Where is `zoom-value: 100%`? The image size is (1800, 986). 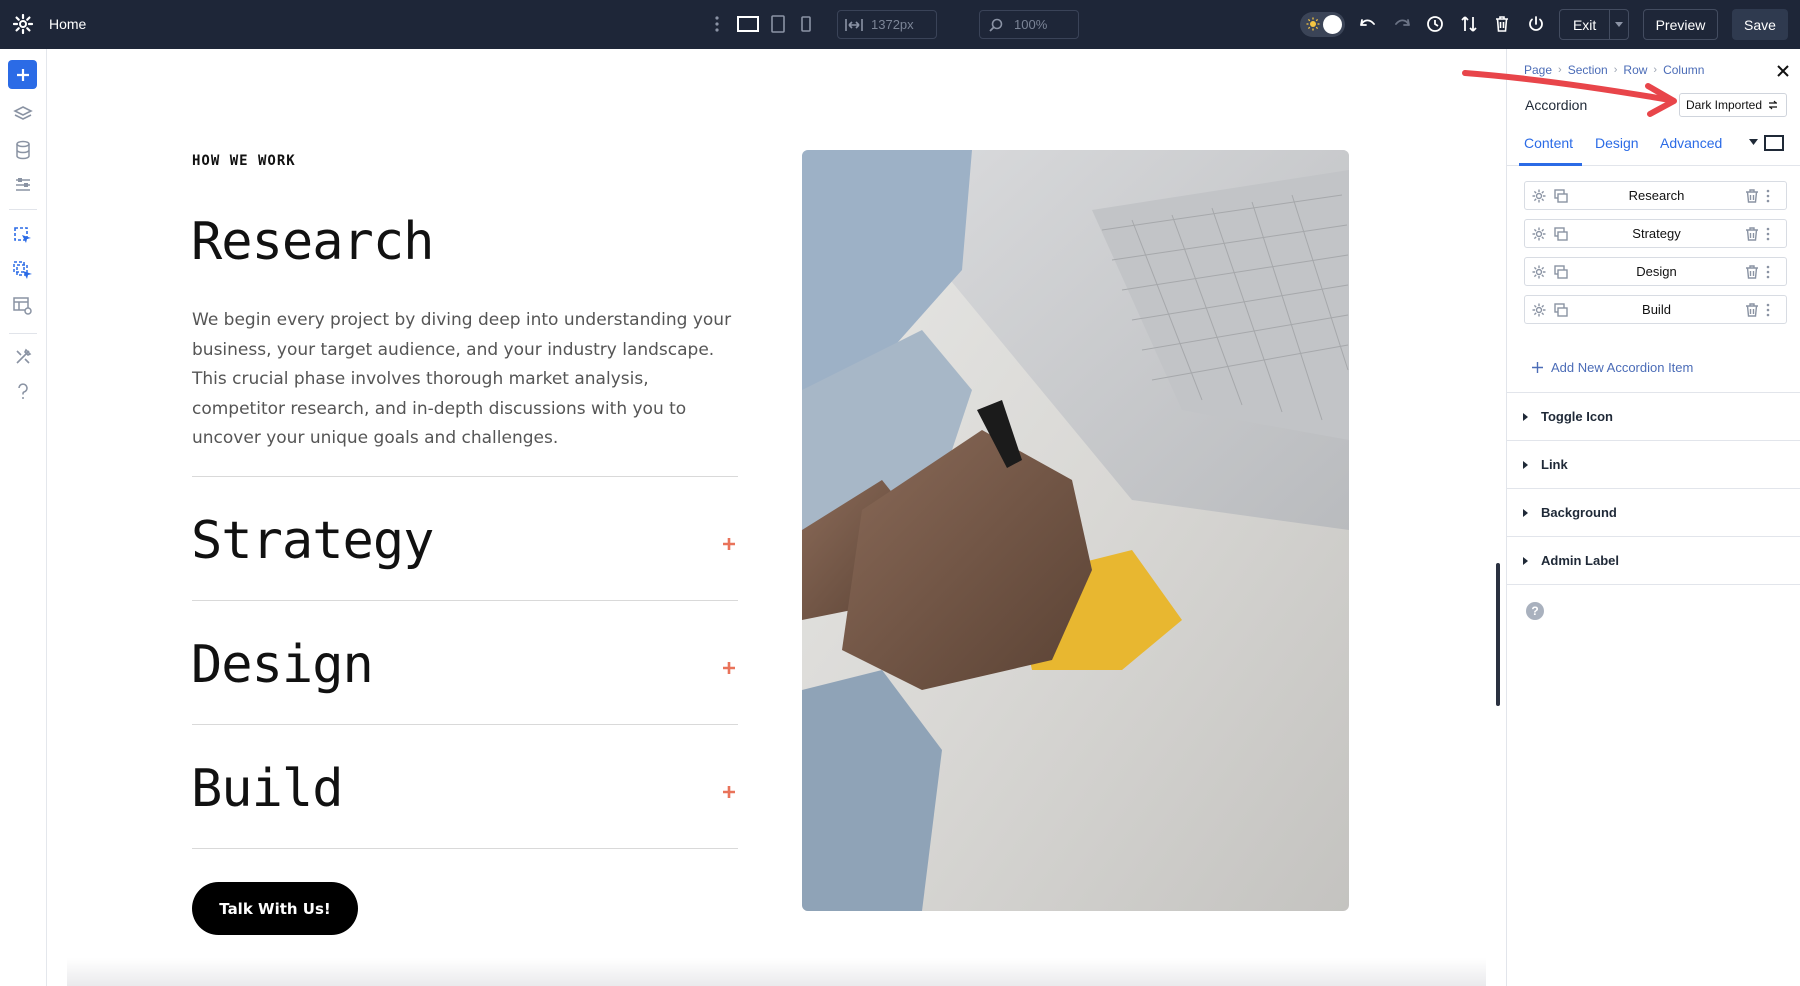 zoom-value: 100% is located at coordinates (1031, 24).